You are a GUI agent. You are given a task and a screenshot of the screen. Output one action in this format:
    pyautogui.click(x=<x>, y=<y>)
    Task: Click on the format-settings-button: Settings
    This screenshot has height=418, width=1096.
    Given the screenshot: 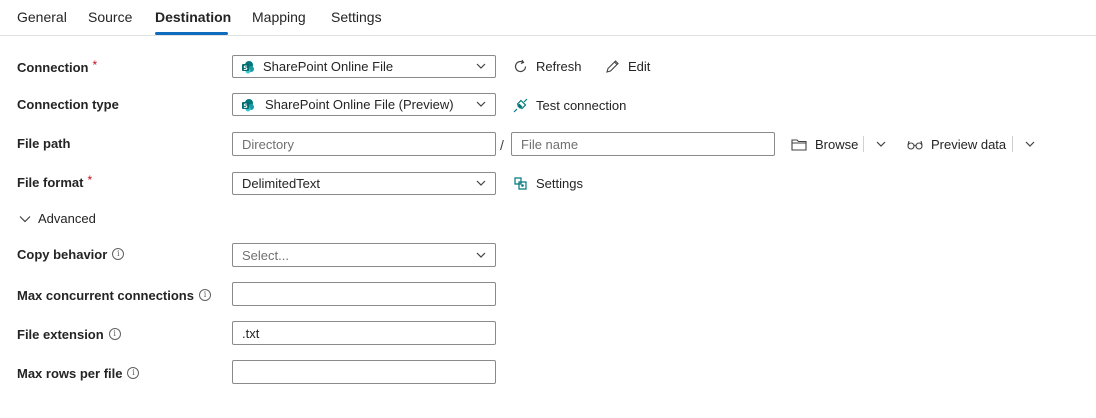 What is the action you would take?
    pyautogui.click(x=547, y=183)
    